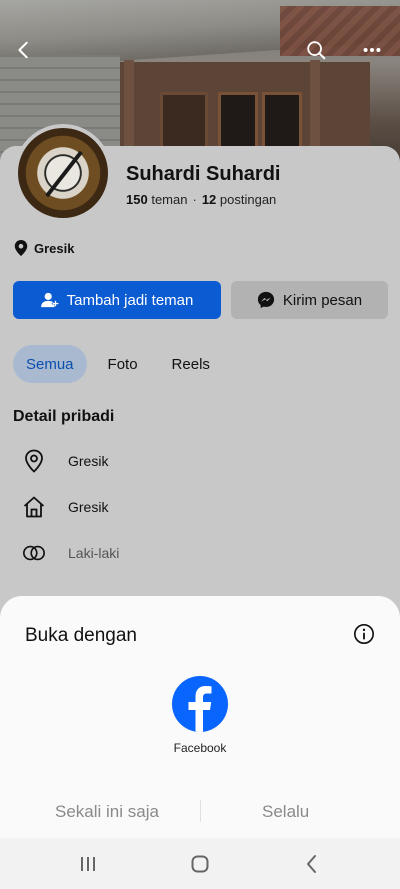 The image size is (400, 889). What do you see at coordinates (209, 199) in the screenshot?
I see `posts-count: 12` at bounding box center [209, 199].